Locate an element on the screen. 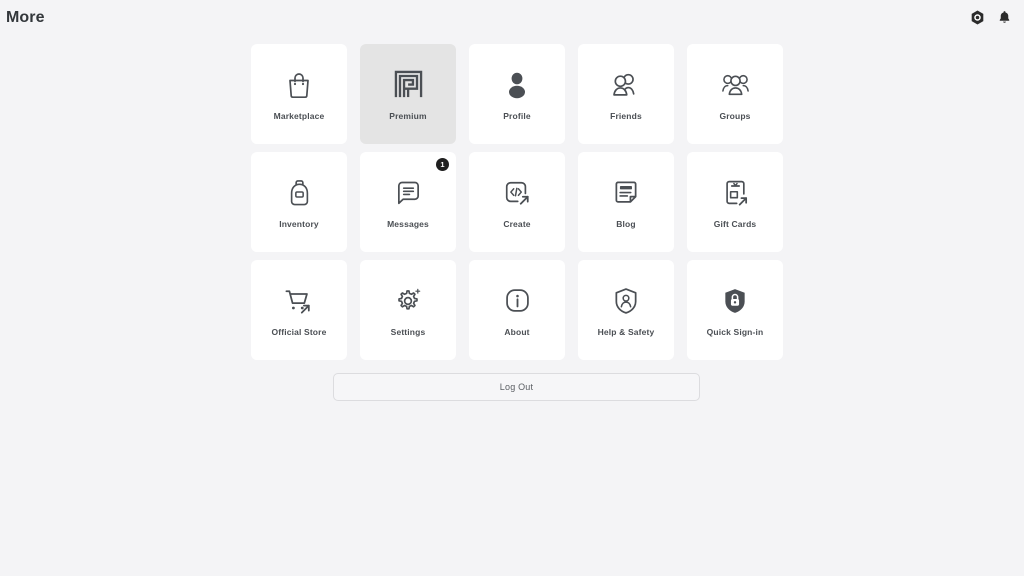 Image resolution: width=1024 pixels, height=576 pixels. person-filled-icon is located at coordinates (517, 85).